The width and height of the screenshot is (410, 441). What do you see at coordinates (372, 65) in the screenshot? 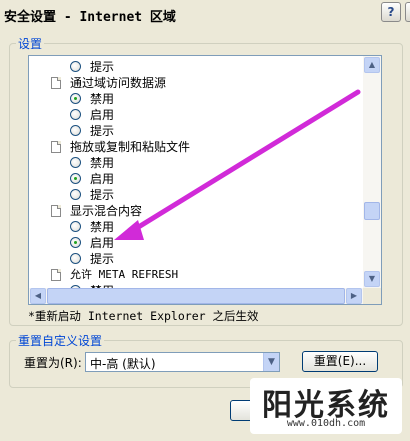
I see `scroll-up-button: ▲` at bounding box center [372, 65].